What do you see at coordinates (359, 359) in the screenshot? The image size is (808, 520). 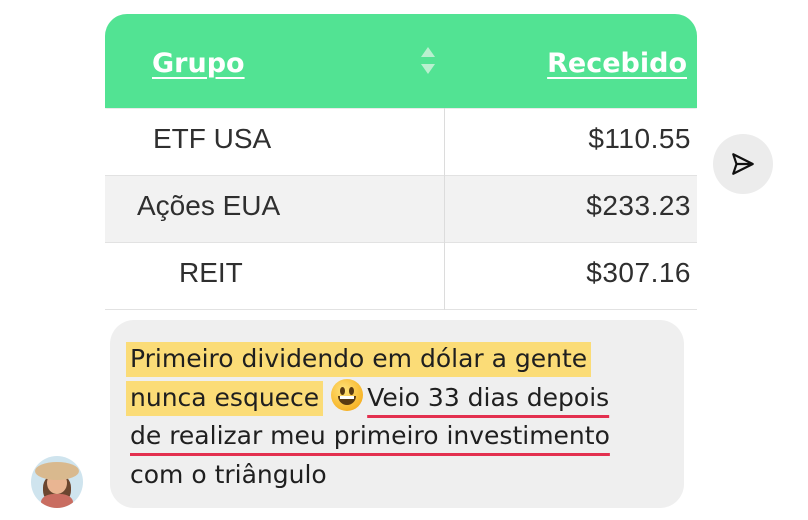 I see `highlighted-text: Primeiro dividendo em dólar a gente` at bounding box center [359, 359].